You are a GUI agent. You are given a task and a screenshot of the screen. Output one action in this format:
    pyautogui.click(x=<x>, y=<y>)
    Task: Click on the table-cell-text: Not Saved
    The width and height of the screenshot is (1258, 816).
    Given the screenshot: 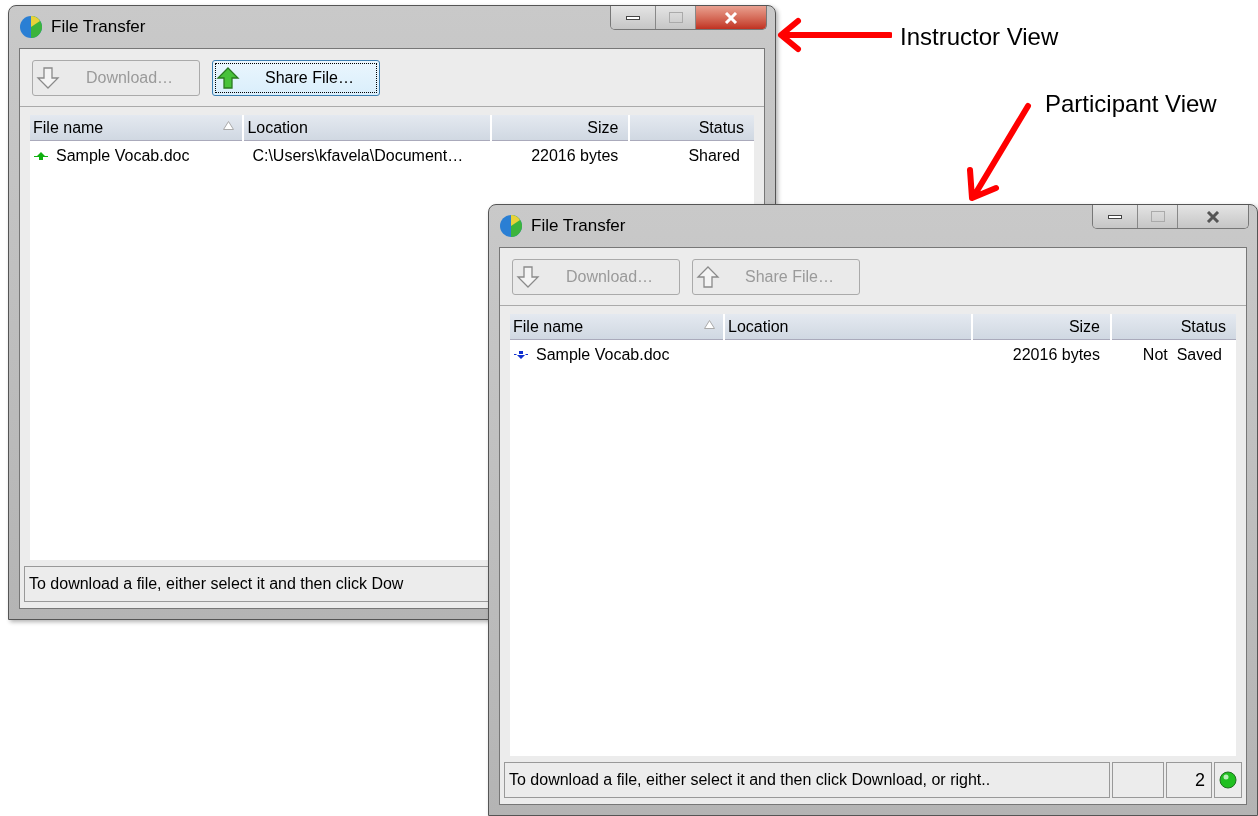 What is the action you would take?
    pyautogui.click(x=1182, y=355)
    